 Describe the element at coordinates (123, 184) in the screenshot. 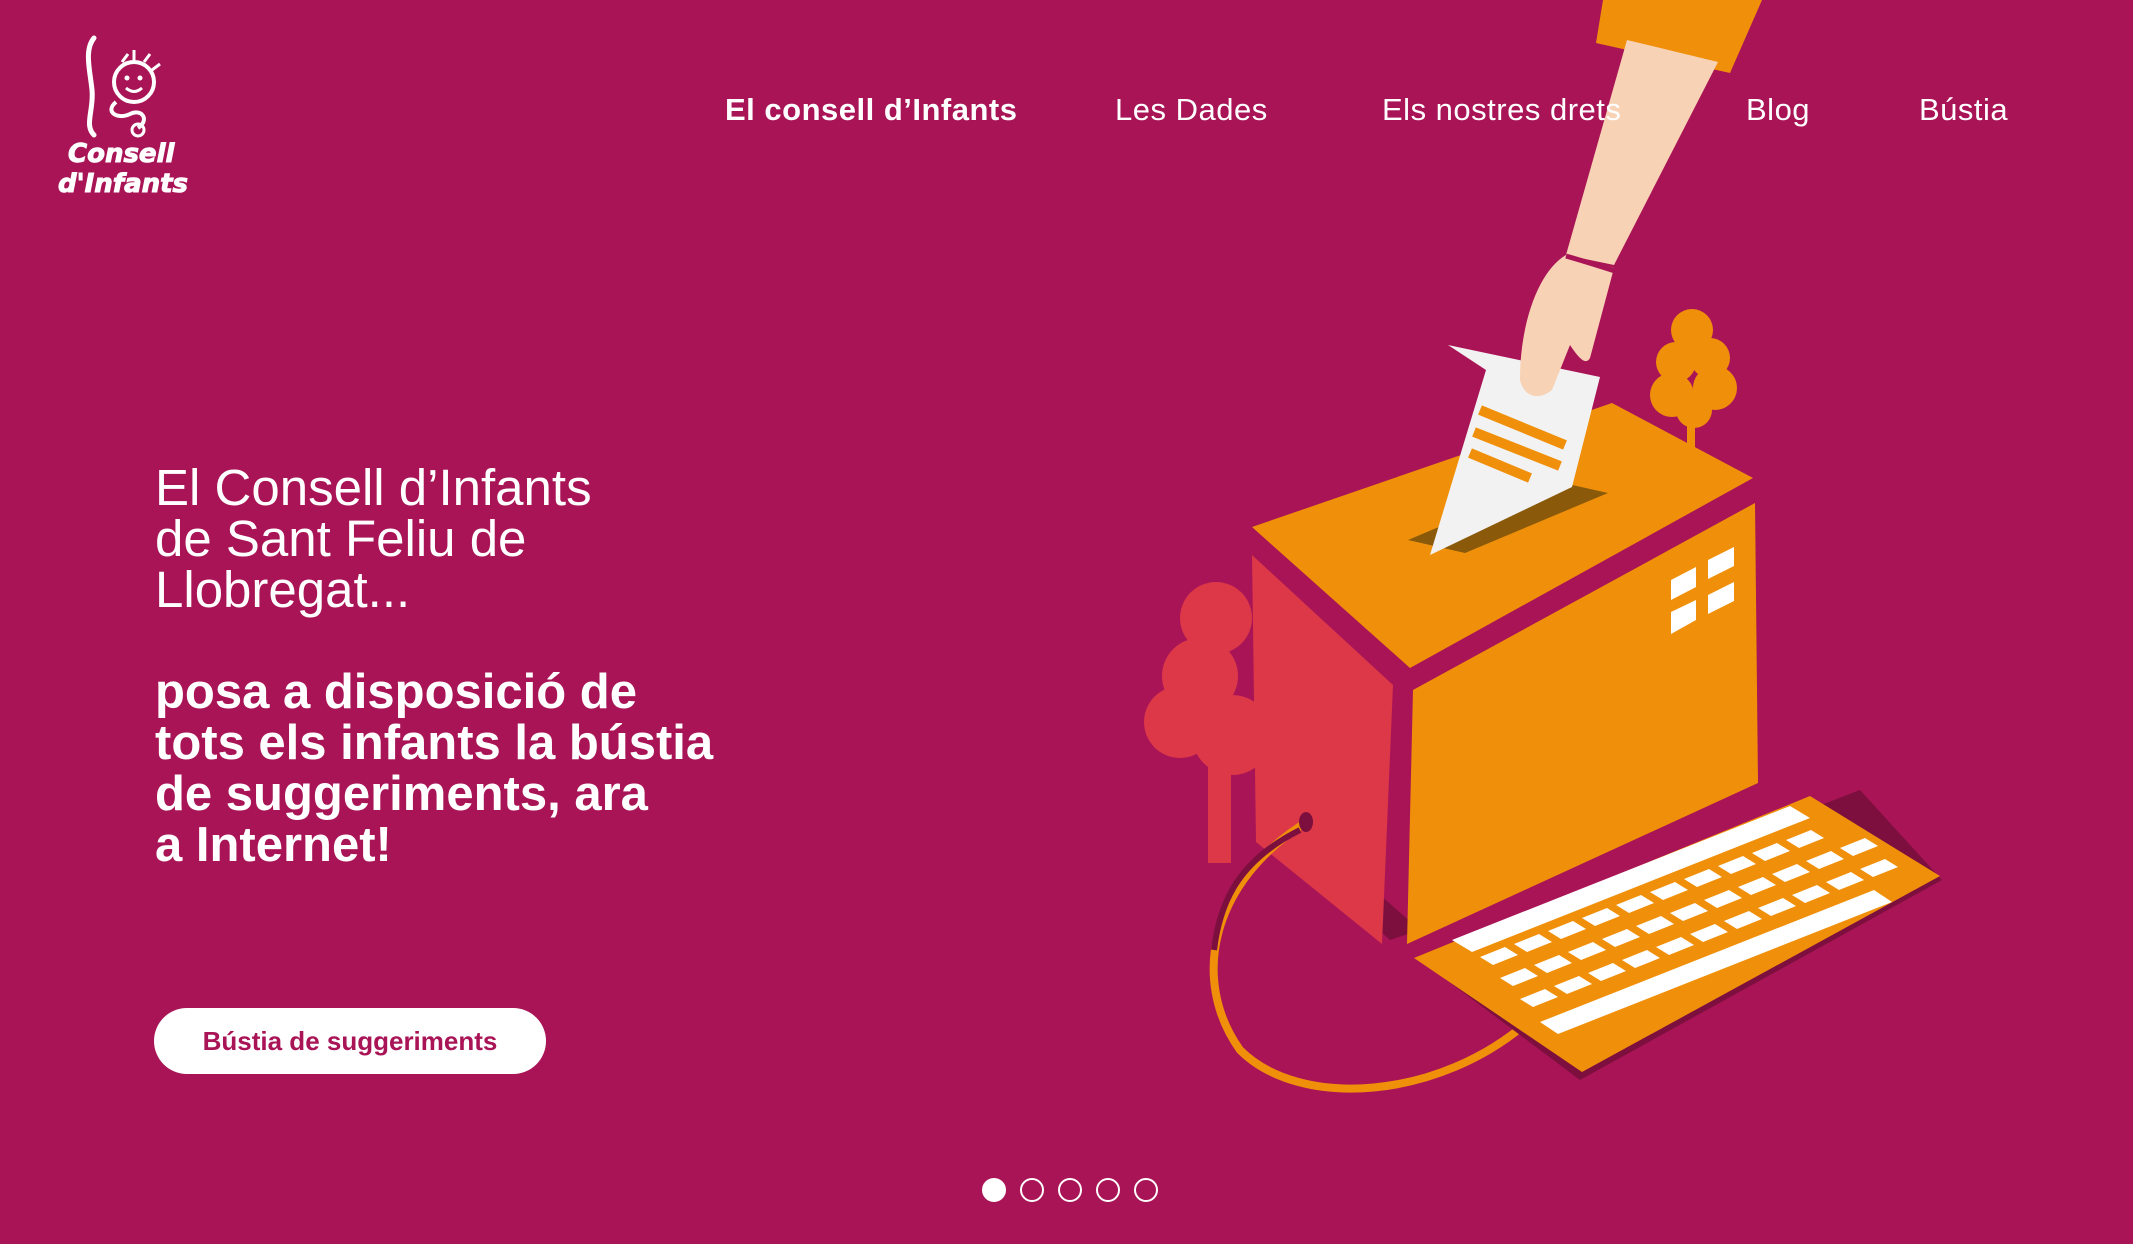

I see `logo-line-2: d'Infants` at that location.